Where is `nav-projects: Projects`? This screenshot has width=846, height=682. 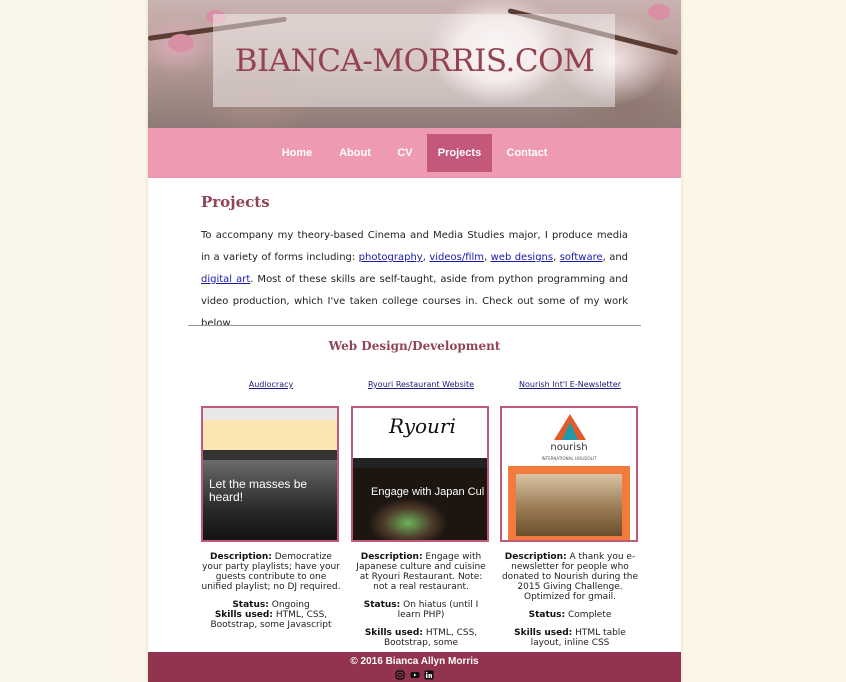 nav-projects: Projects is located at coordinates (459, 153).